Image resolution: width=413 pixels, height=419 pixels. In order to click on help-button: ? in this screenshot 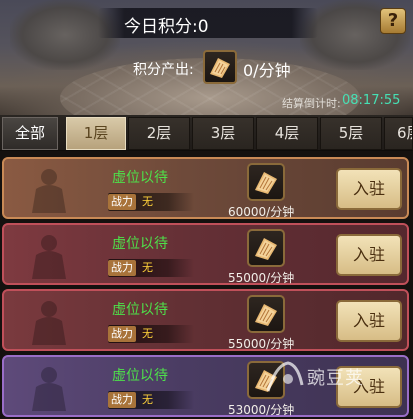, I will do `click(393, 21)`.